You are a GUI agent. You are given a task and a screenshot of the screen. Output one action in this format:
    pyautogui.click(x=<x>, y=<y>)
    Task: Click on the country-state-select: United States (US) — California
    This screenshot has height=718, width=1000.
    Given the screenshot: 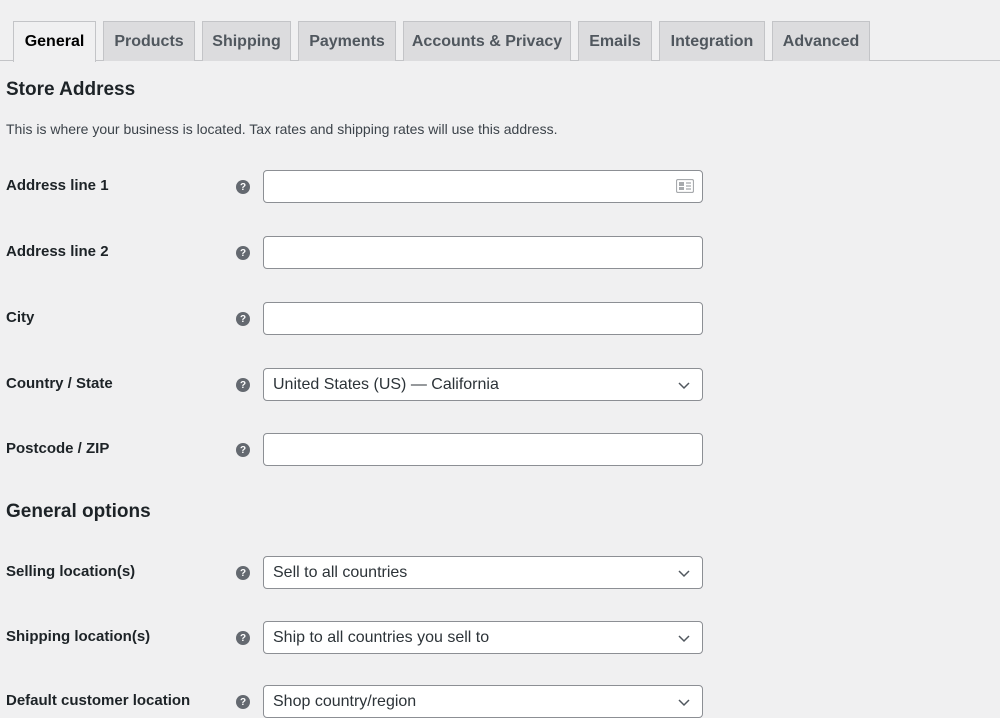 What is the action you would take?
    pyautogui.click(x=483, y=384)
    